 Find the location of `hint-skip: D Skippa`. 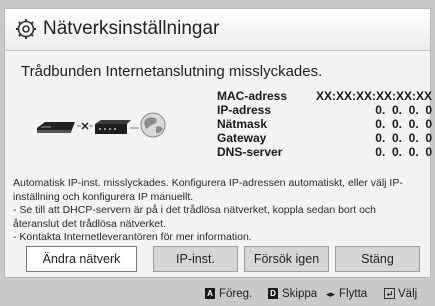

hint-skip: D Skippa is located at coordinates (292, 294).